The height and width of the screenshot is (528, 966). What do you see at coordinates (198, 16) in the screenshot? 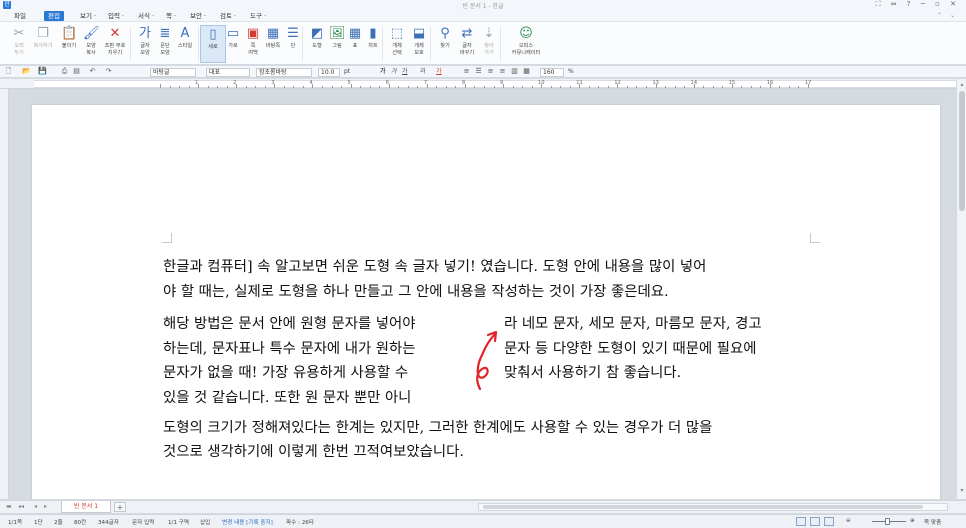
I see `menu-security: 보안 ·` at bounding box center [198, 16].